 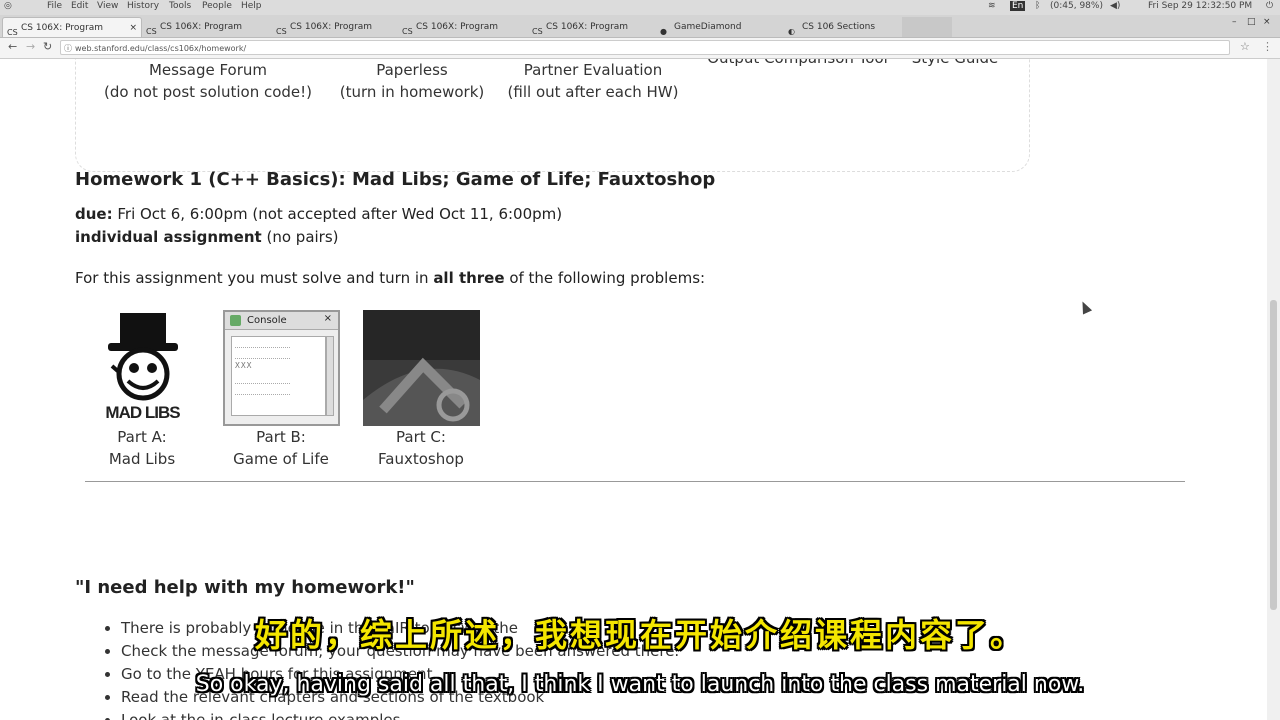 I want to click on console-titlebar: Console, so click(x=281, y=321).